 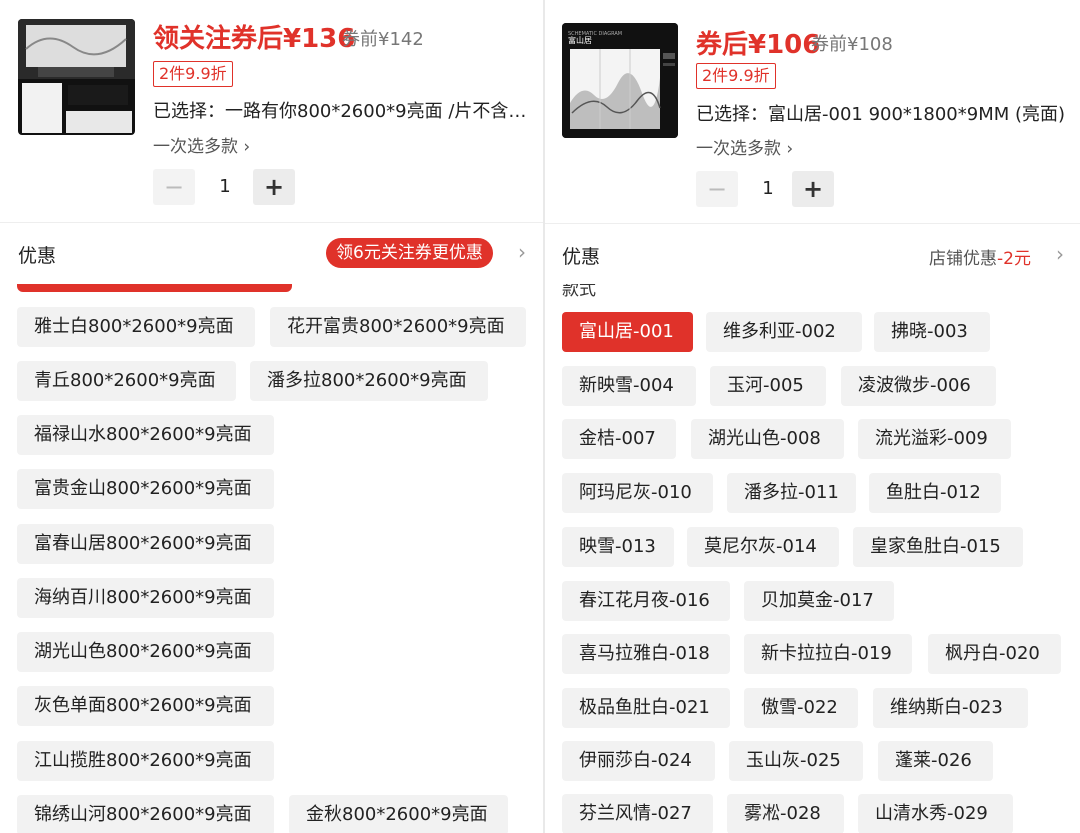 What do you see at coordinates (619, 439) in the screenshot?
I see `variant-option: 金桔-007` at bounding box center [619, 439].